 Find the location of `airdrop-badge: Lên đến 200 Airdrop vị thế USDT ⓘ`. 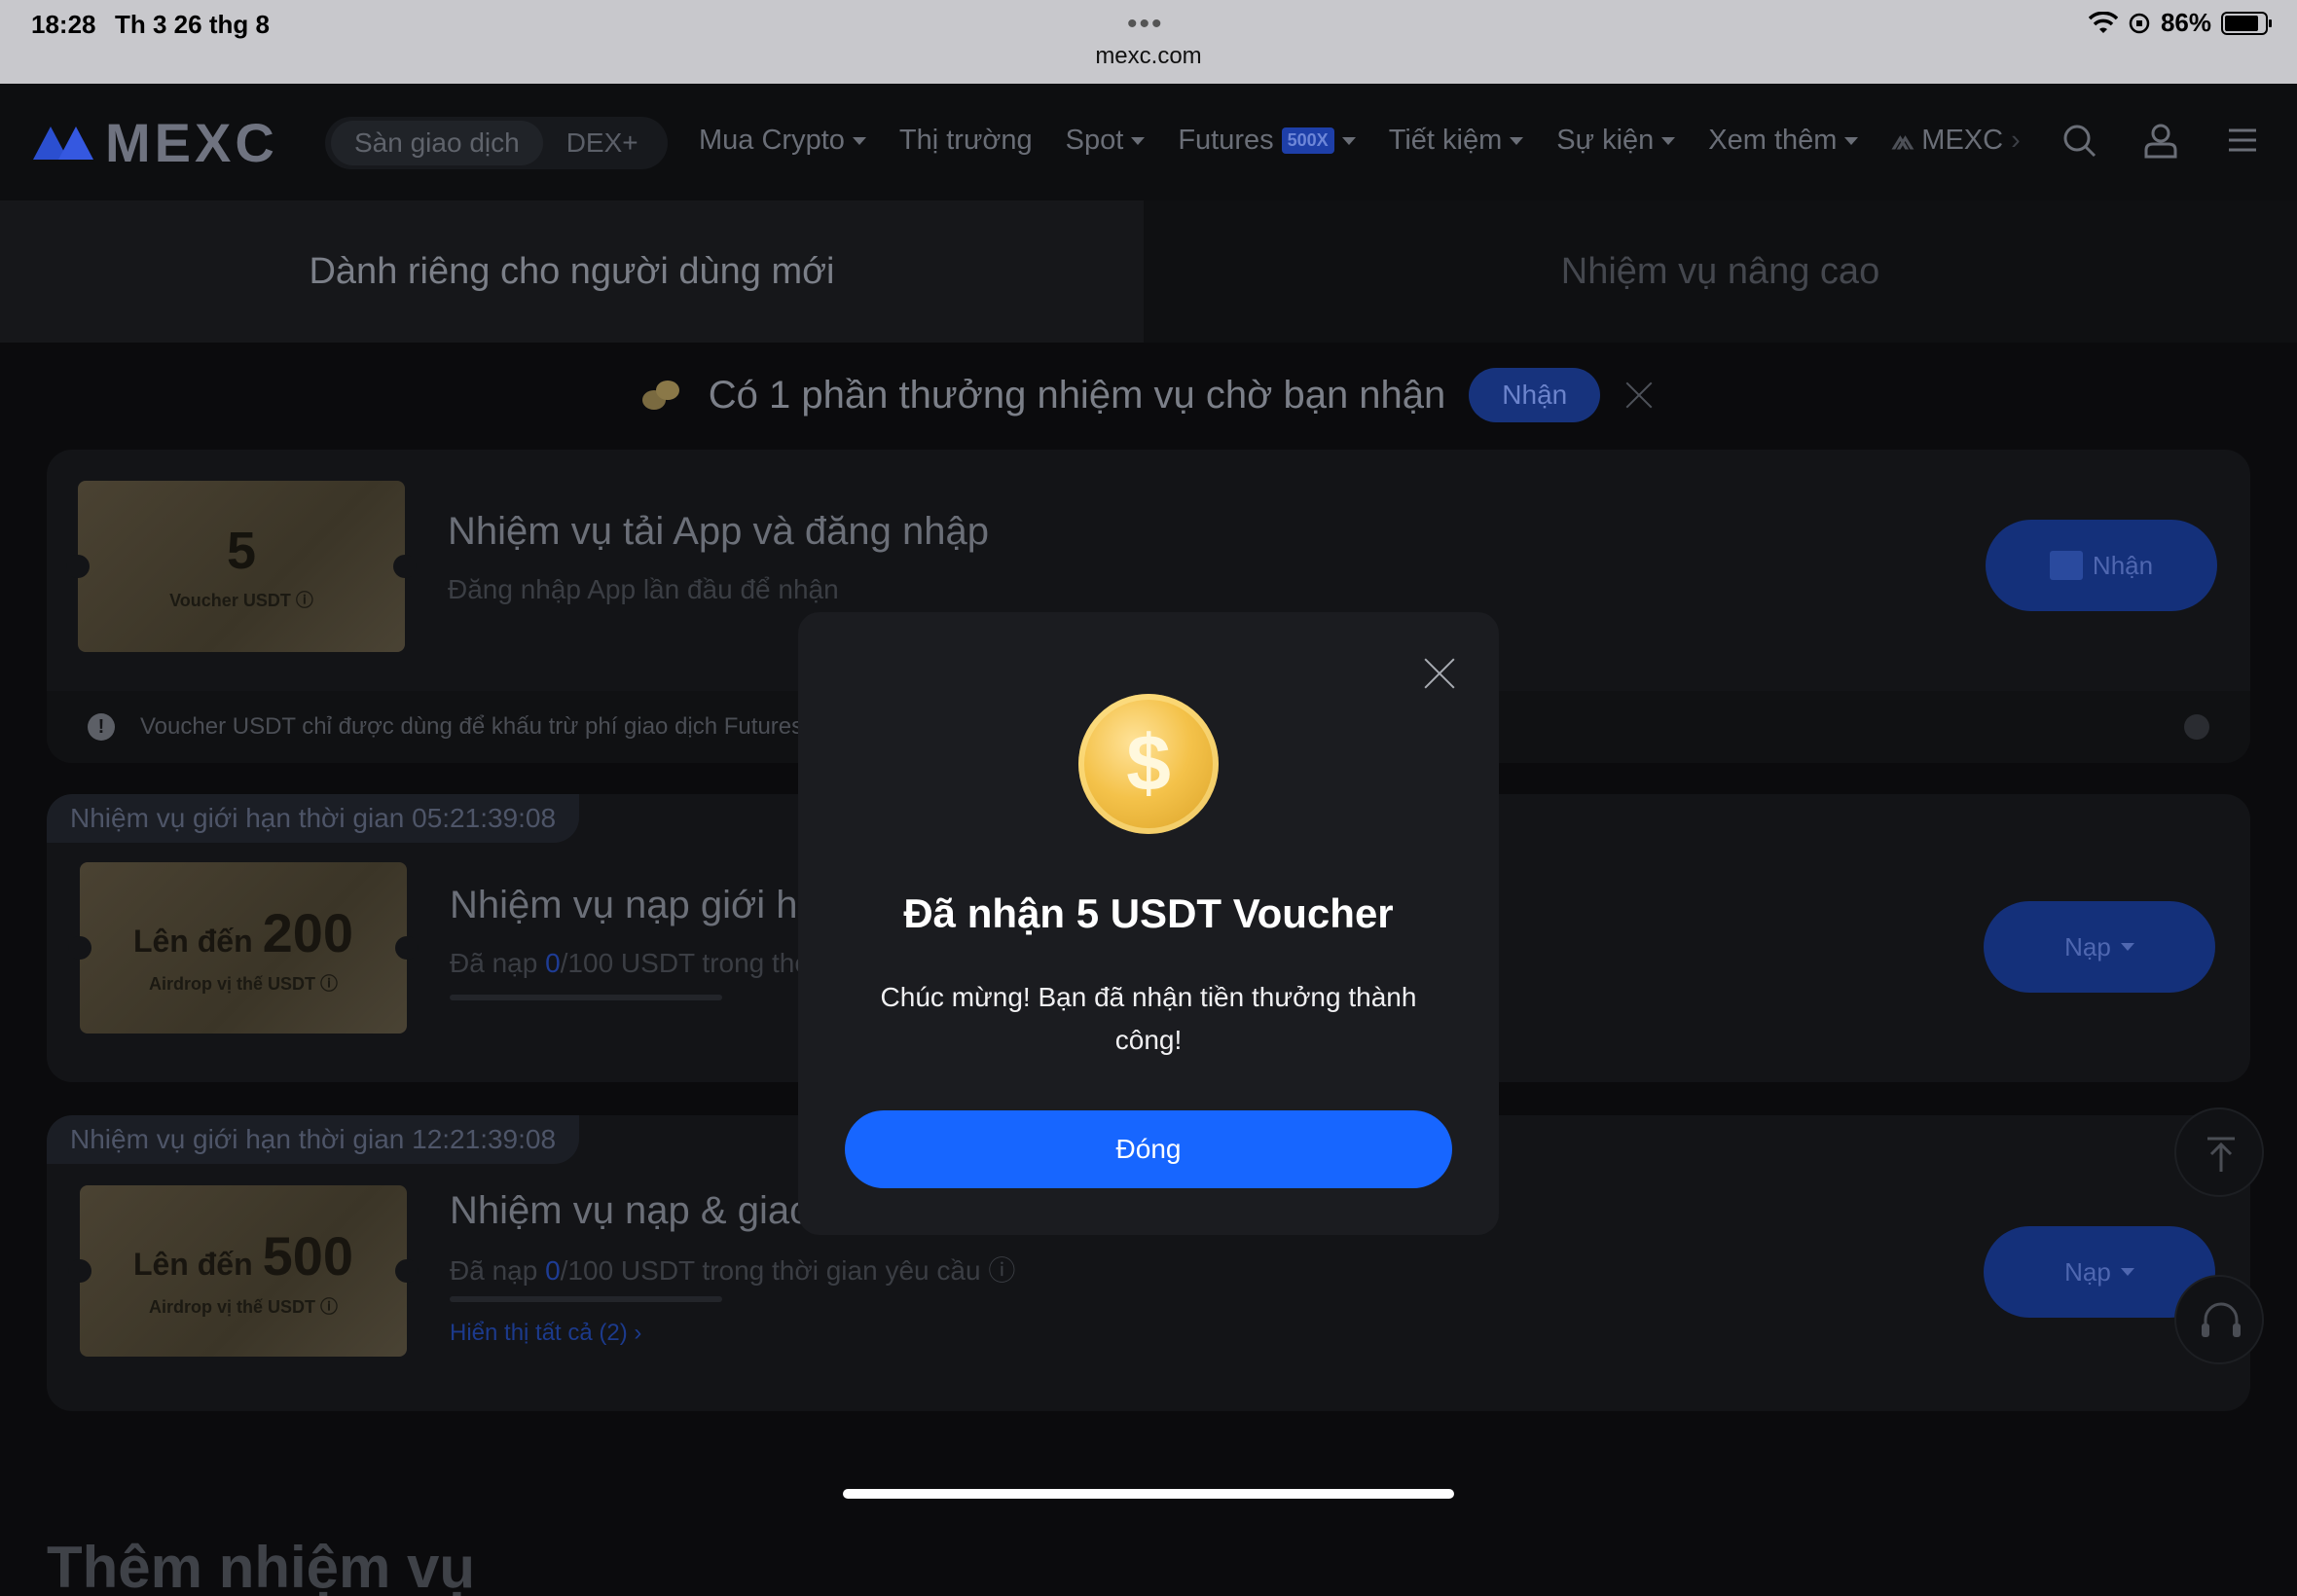

airdrop-badge: Lên đến 200 Airdrop vị thế USDT ⓘ is located at coordinates (243, 948).